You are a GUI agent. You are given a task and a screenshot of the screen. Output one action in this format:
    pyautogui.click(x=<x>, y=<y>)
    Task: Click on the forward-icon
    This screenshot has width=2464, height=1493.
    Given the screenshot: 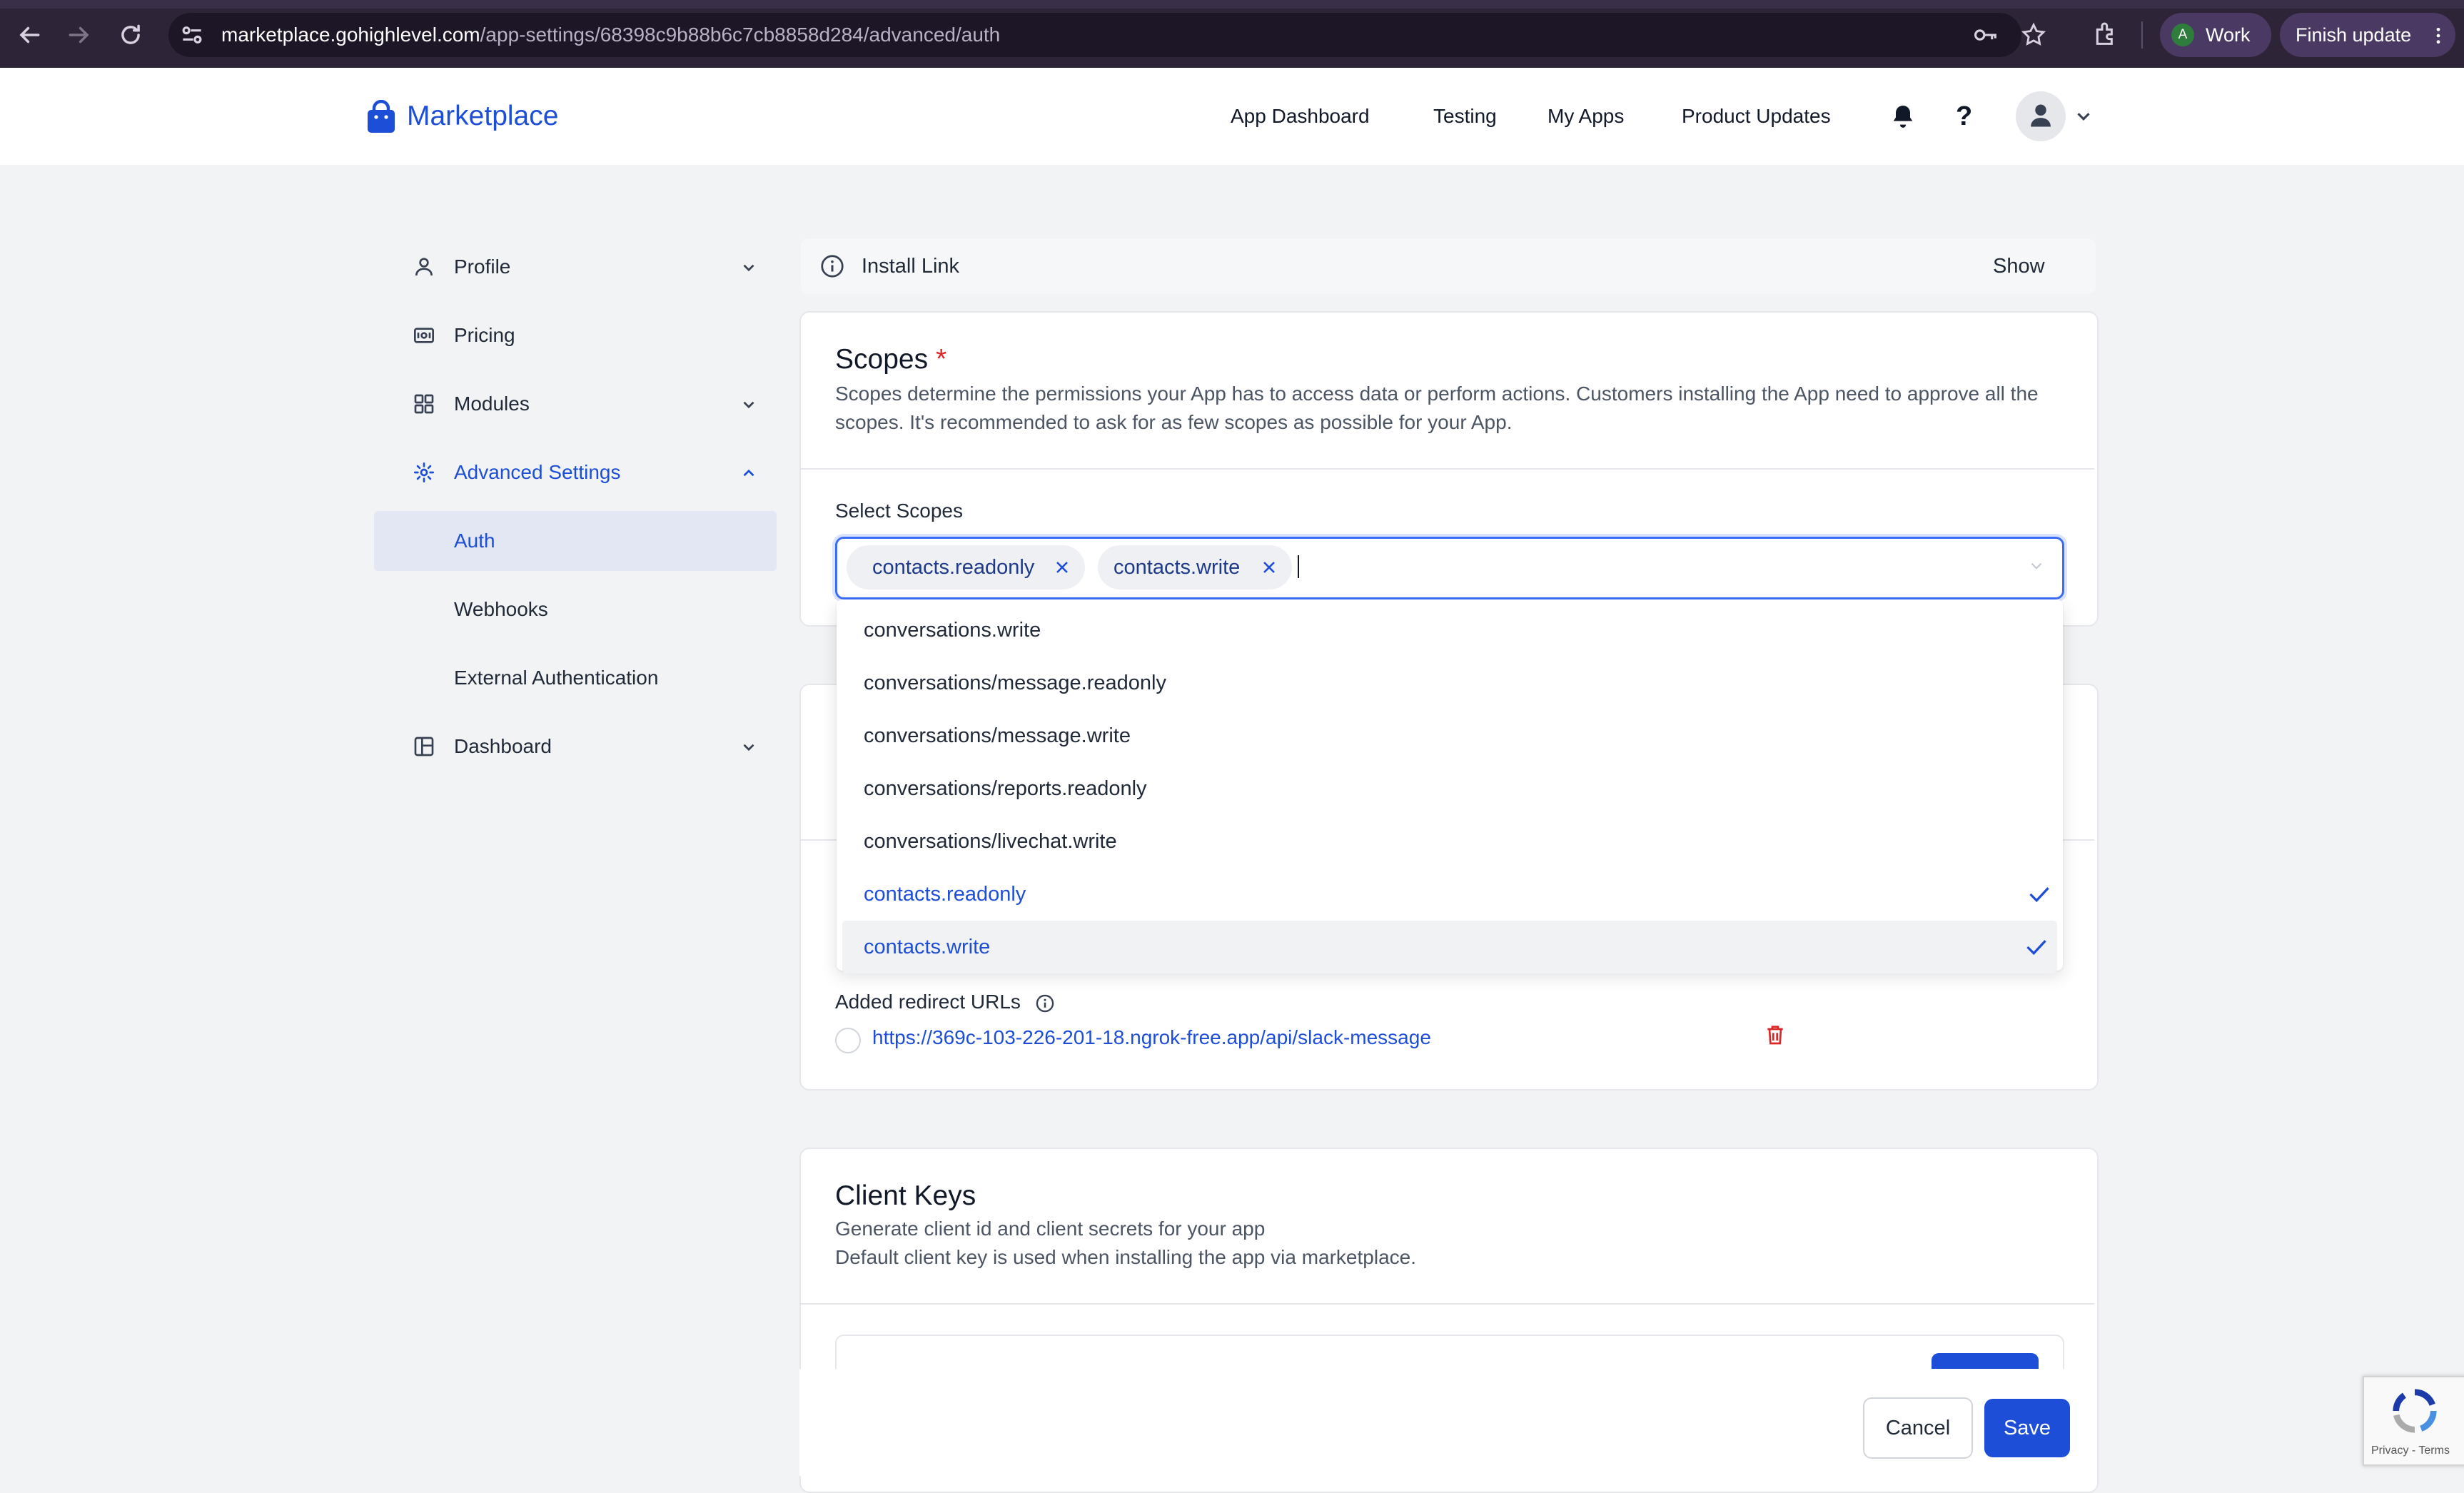 What is the action you would take?
    pyautogui.click(x=79, y=35)
    